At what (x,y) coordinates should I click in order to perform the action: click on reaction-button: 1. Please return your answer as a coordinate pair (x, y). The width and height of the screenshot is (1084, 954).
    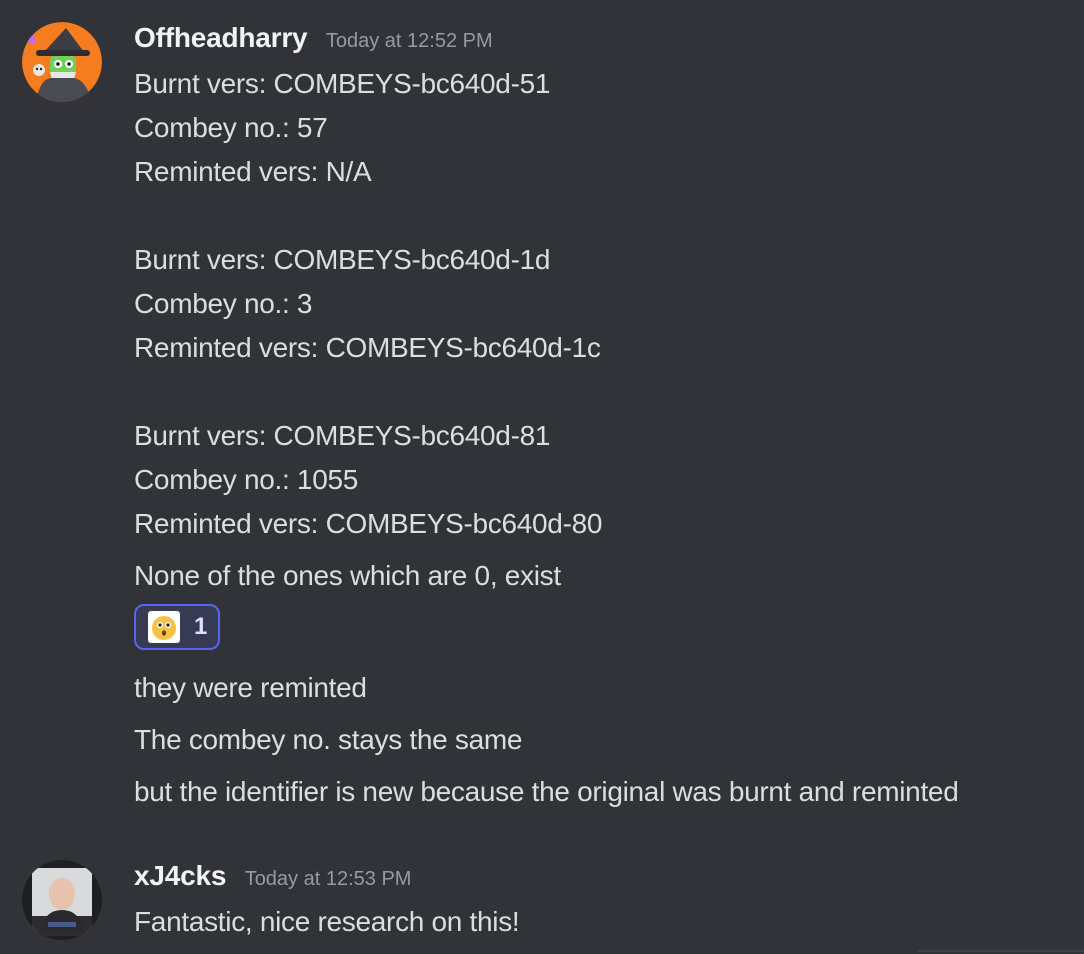
    Looking at the image, I should click on (177, 627).